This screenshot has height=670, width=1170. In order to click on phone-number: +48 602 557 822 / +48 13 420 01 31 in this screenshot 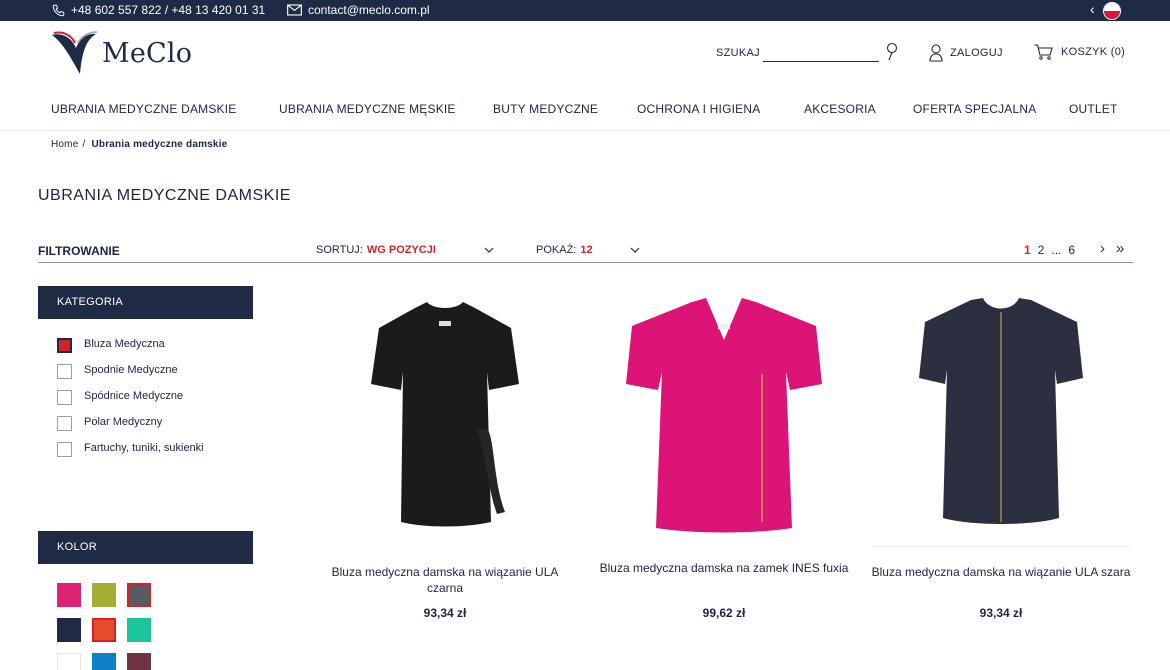, I will do `click(168, 10)`.